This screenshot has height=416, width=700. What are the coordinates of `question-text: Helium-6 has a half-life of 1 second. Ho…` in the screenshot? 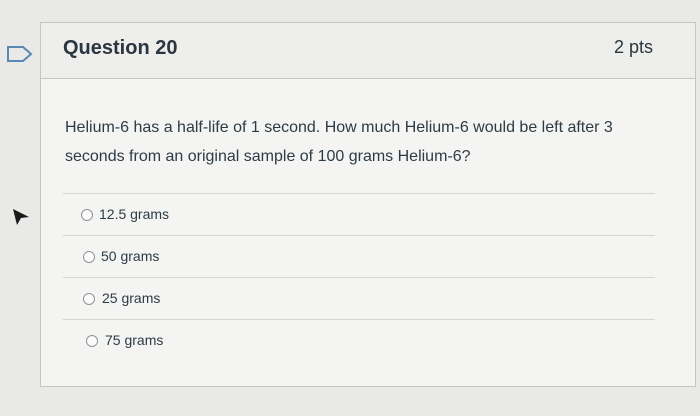 It's located at (339, 142).